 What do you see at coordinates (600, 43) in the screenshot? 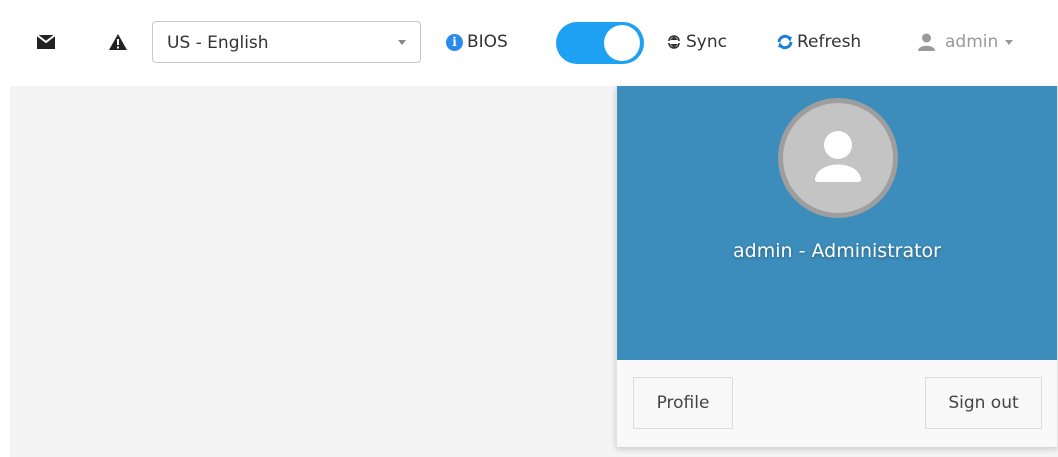
I see `bios-toggle-switch` at bounding box center [600, 43].